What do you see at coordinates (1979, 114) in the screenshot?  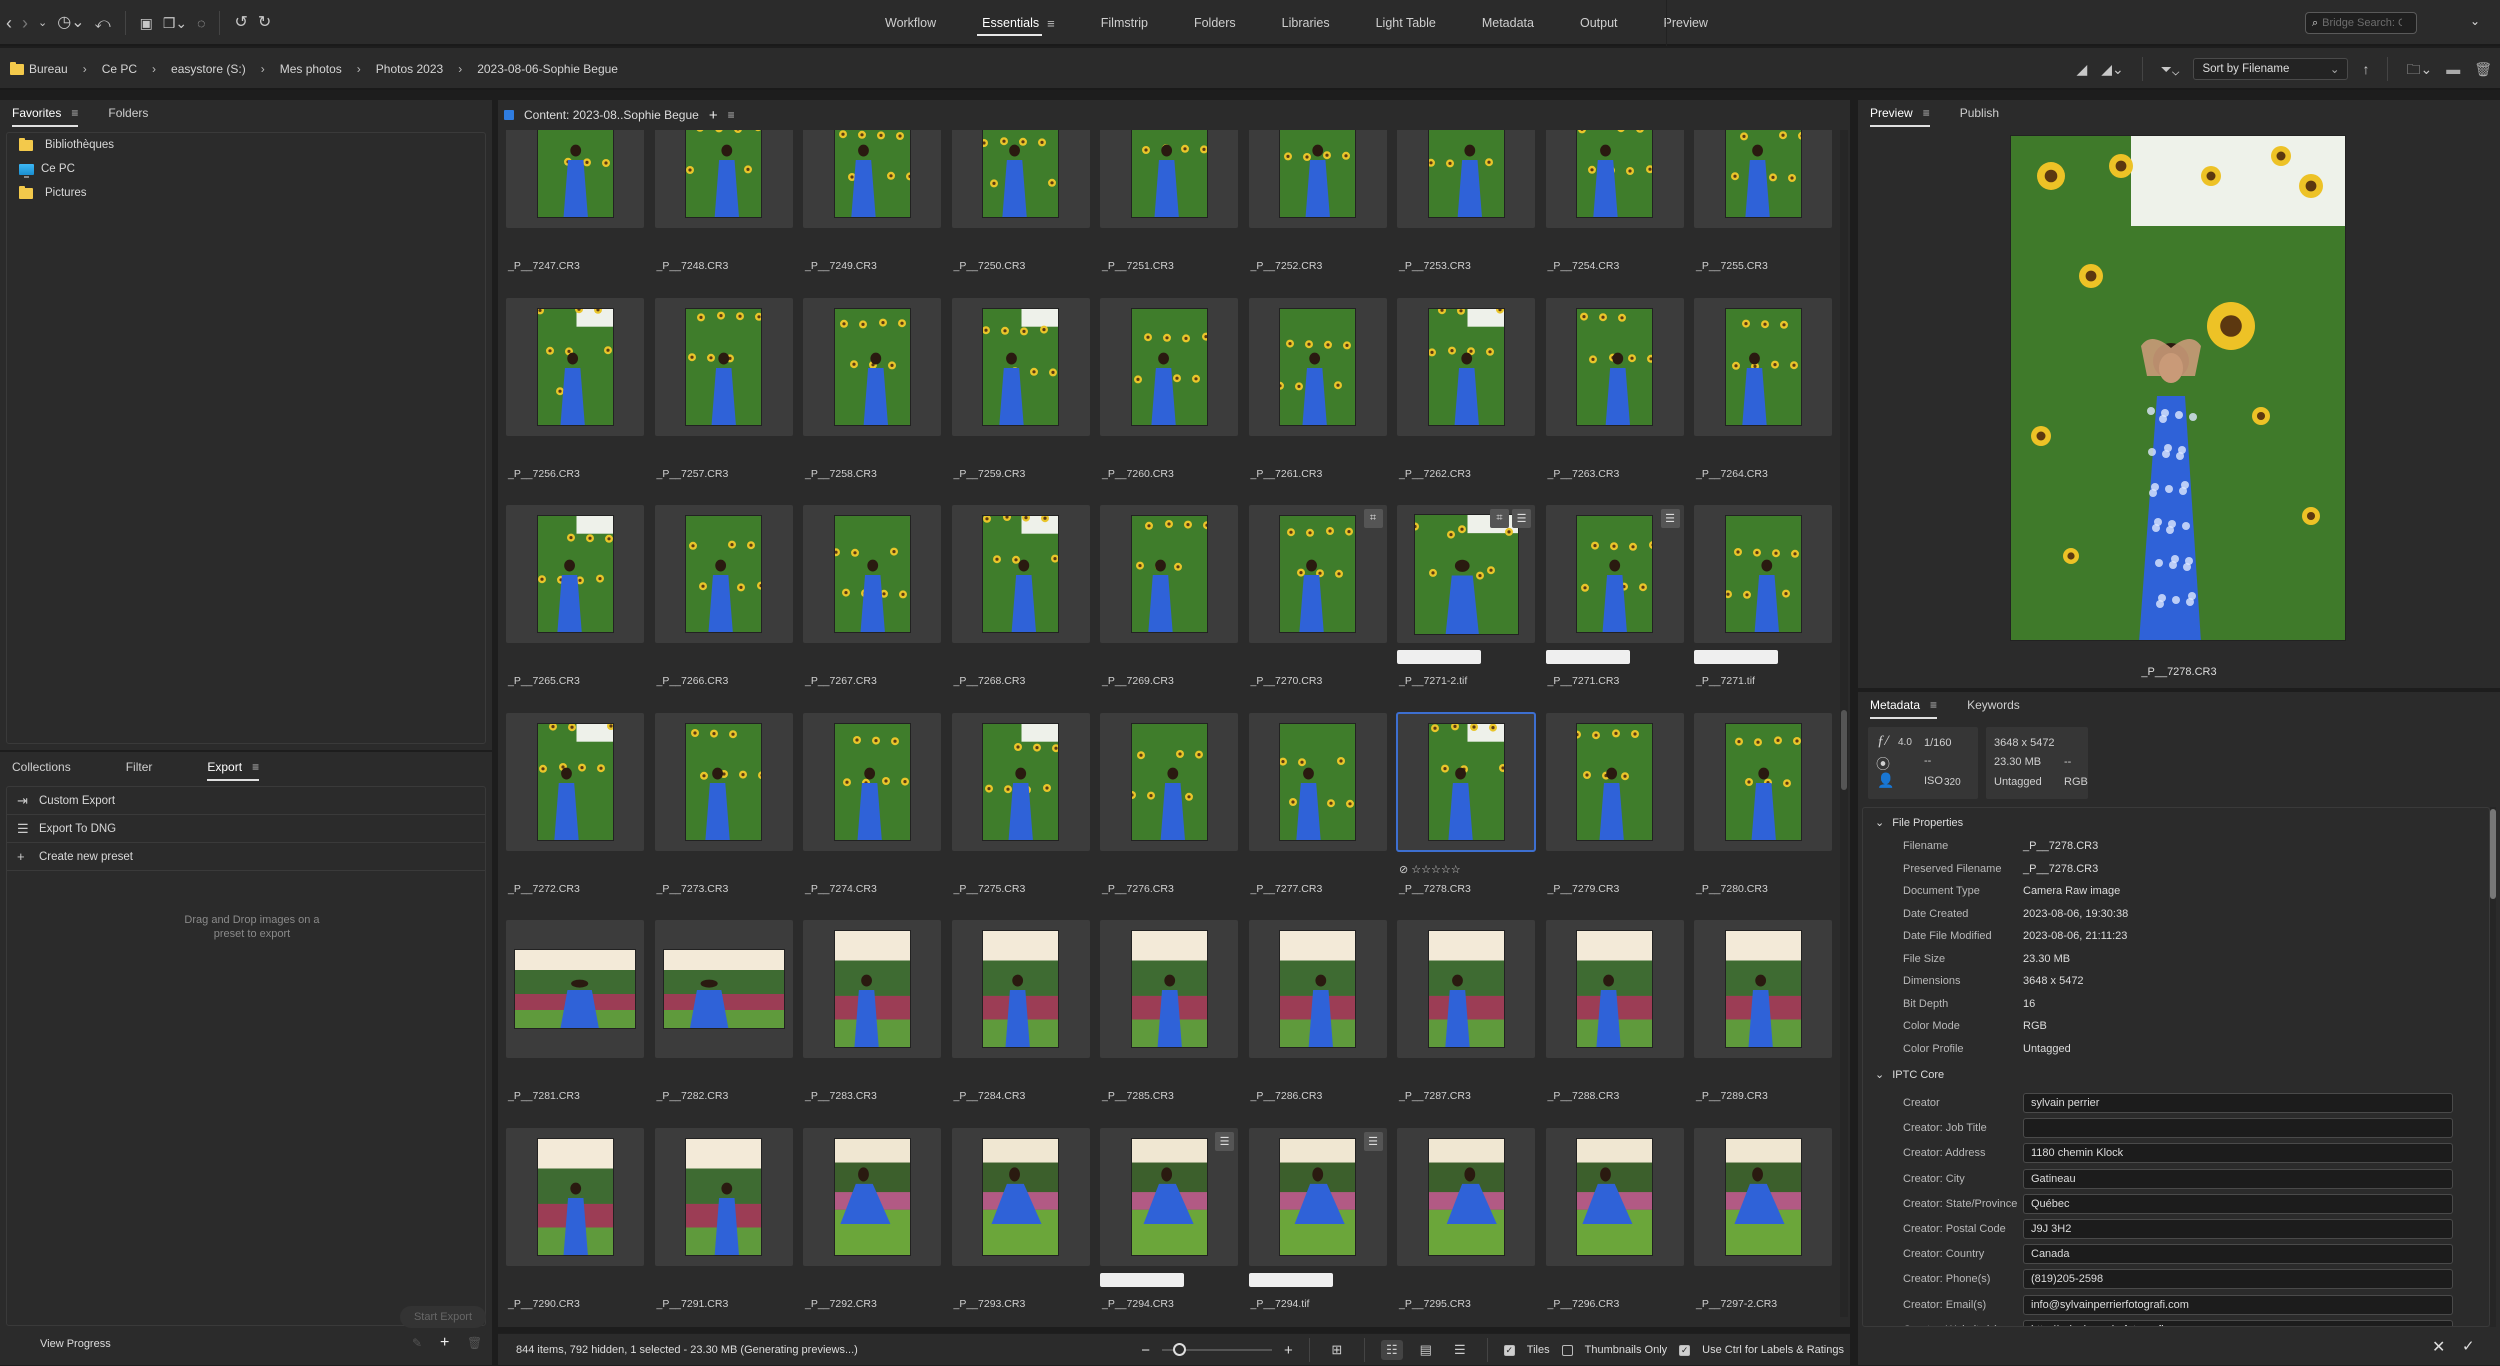 I see `tab-publish: Publish` at bounding box center [1979, 114].